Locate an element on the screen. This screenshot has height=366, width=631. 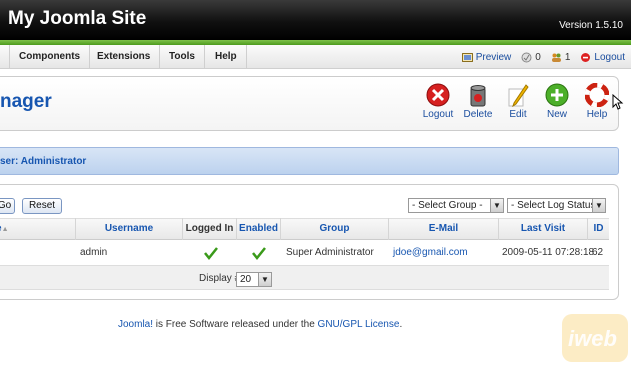
menu-item-extensions: Extensions is located at coordinates (124, 57).